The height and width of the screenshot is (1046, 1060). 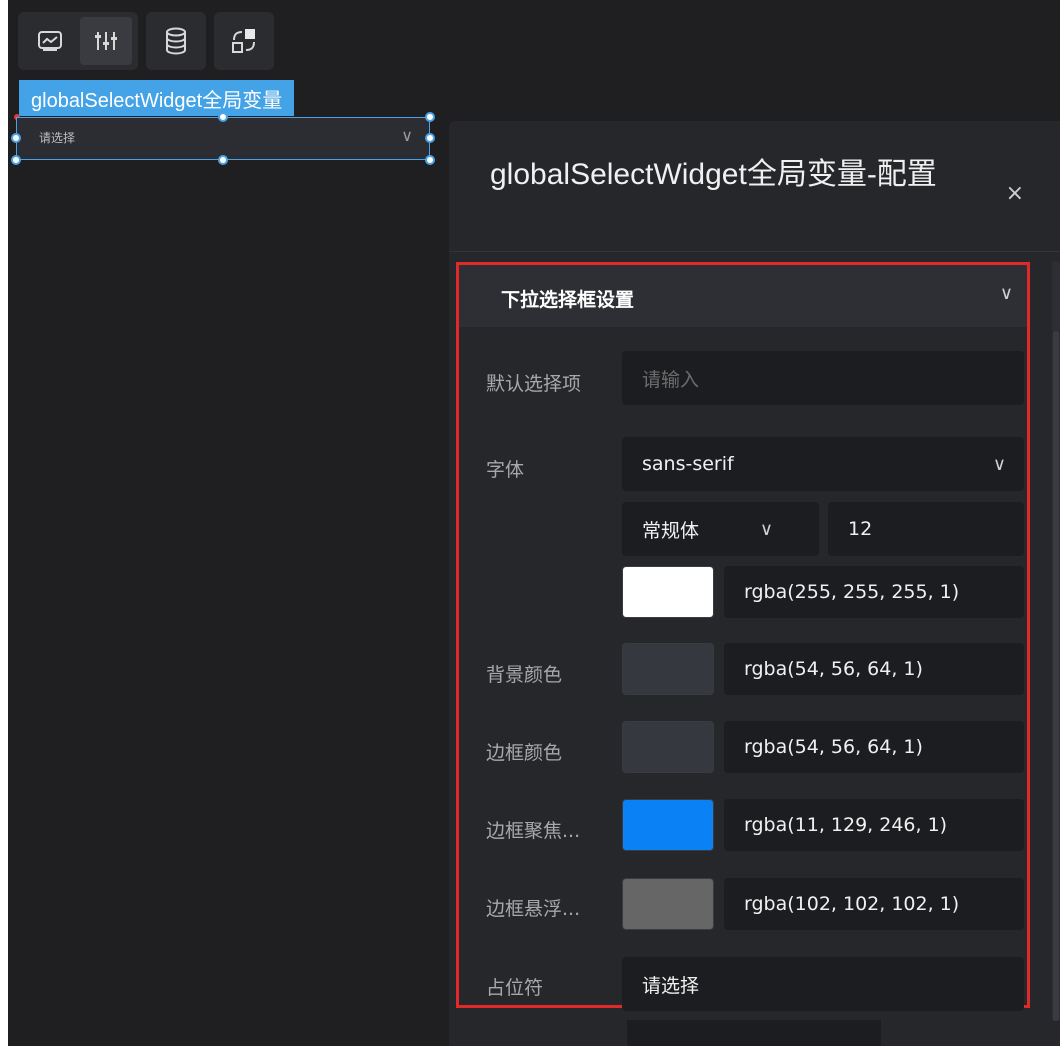 I want to click on bg-color-input: rgba(54, 56, 64, 1), so click(x=874, y=669).